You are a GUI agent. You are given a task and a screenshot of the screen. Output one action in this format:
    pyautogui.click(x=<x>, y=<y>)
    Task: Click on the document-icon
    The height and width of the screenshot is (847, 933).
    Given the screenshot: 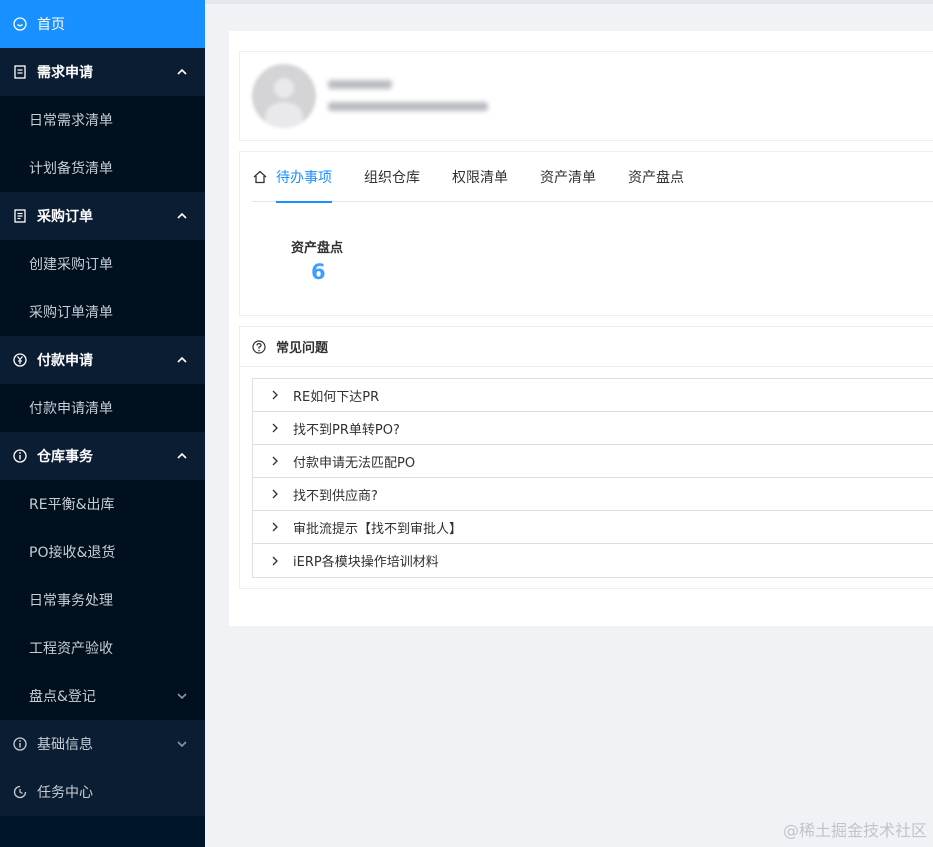 What is the action you would take?
    pyautogui.click(x=20, y=72)
    